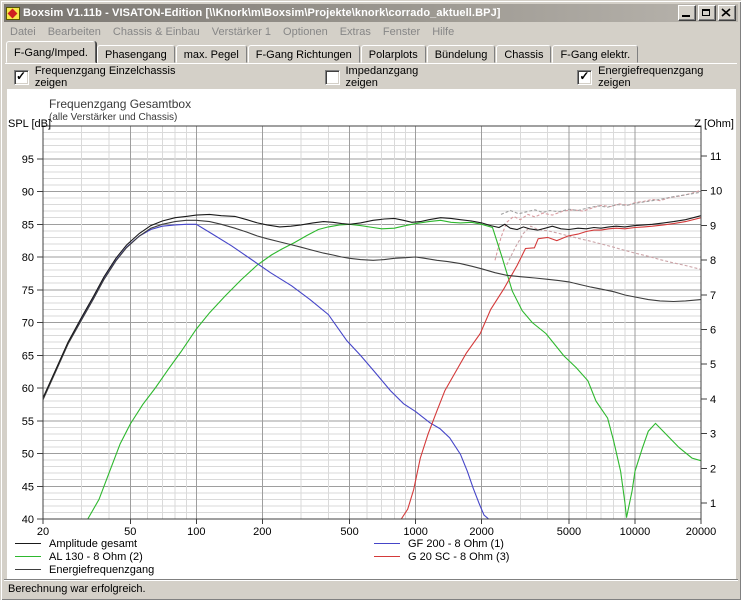 The image size is (741, 600). I want to click on app-icon, so click(13, 13).